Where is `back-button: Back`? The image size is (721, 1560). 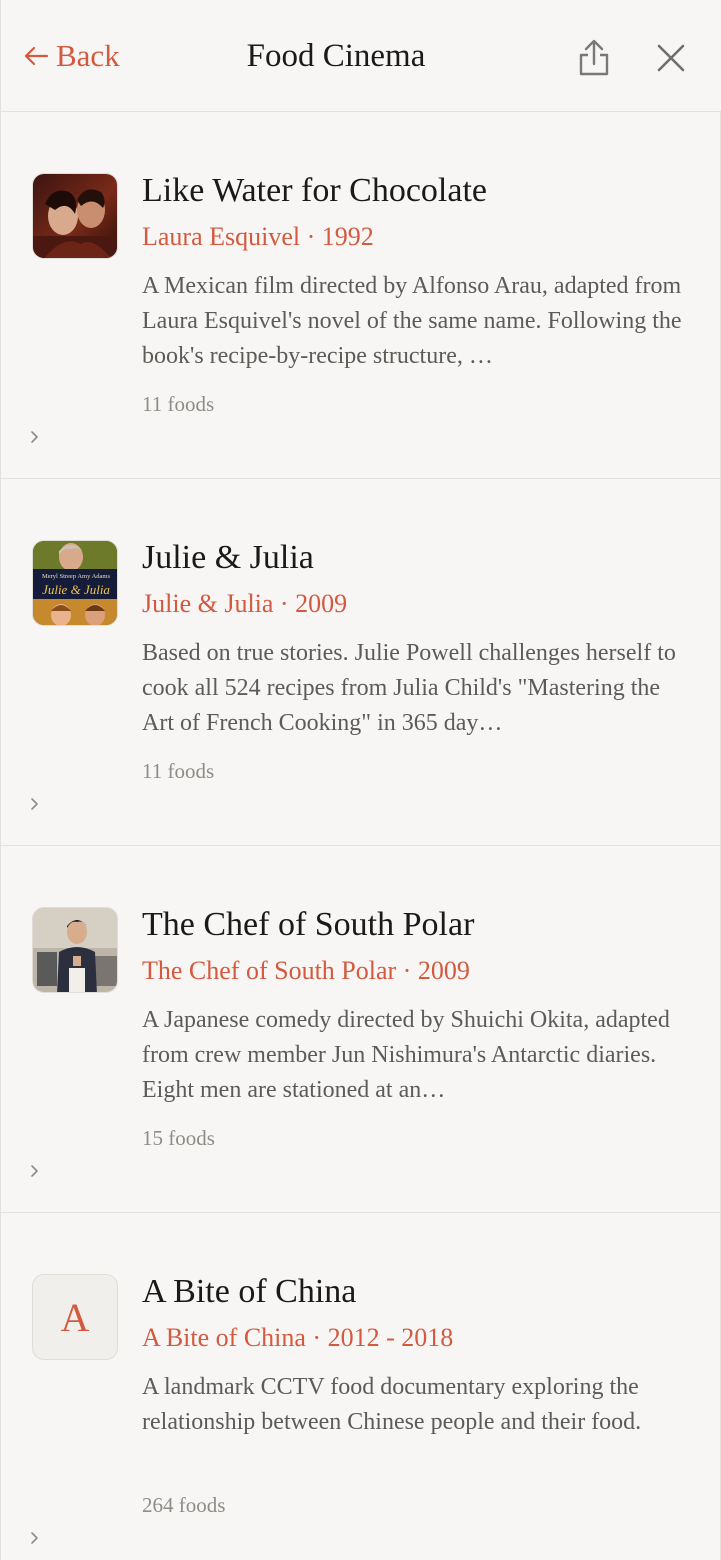 back-button: Back is located at coordinates (71, 56).